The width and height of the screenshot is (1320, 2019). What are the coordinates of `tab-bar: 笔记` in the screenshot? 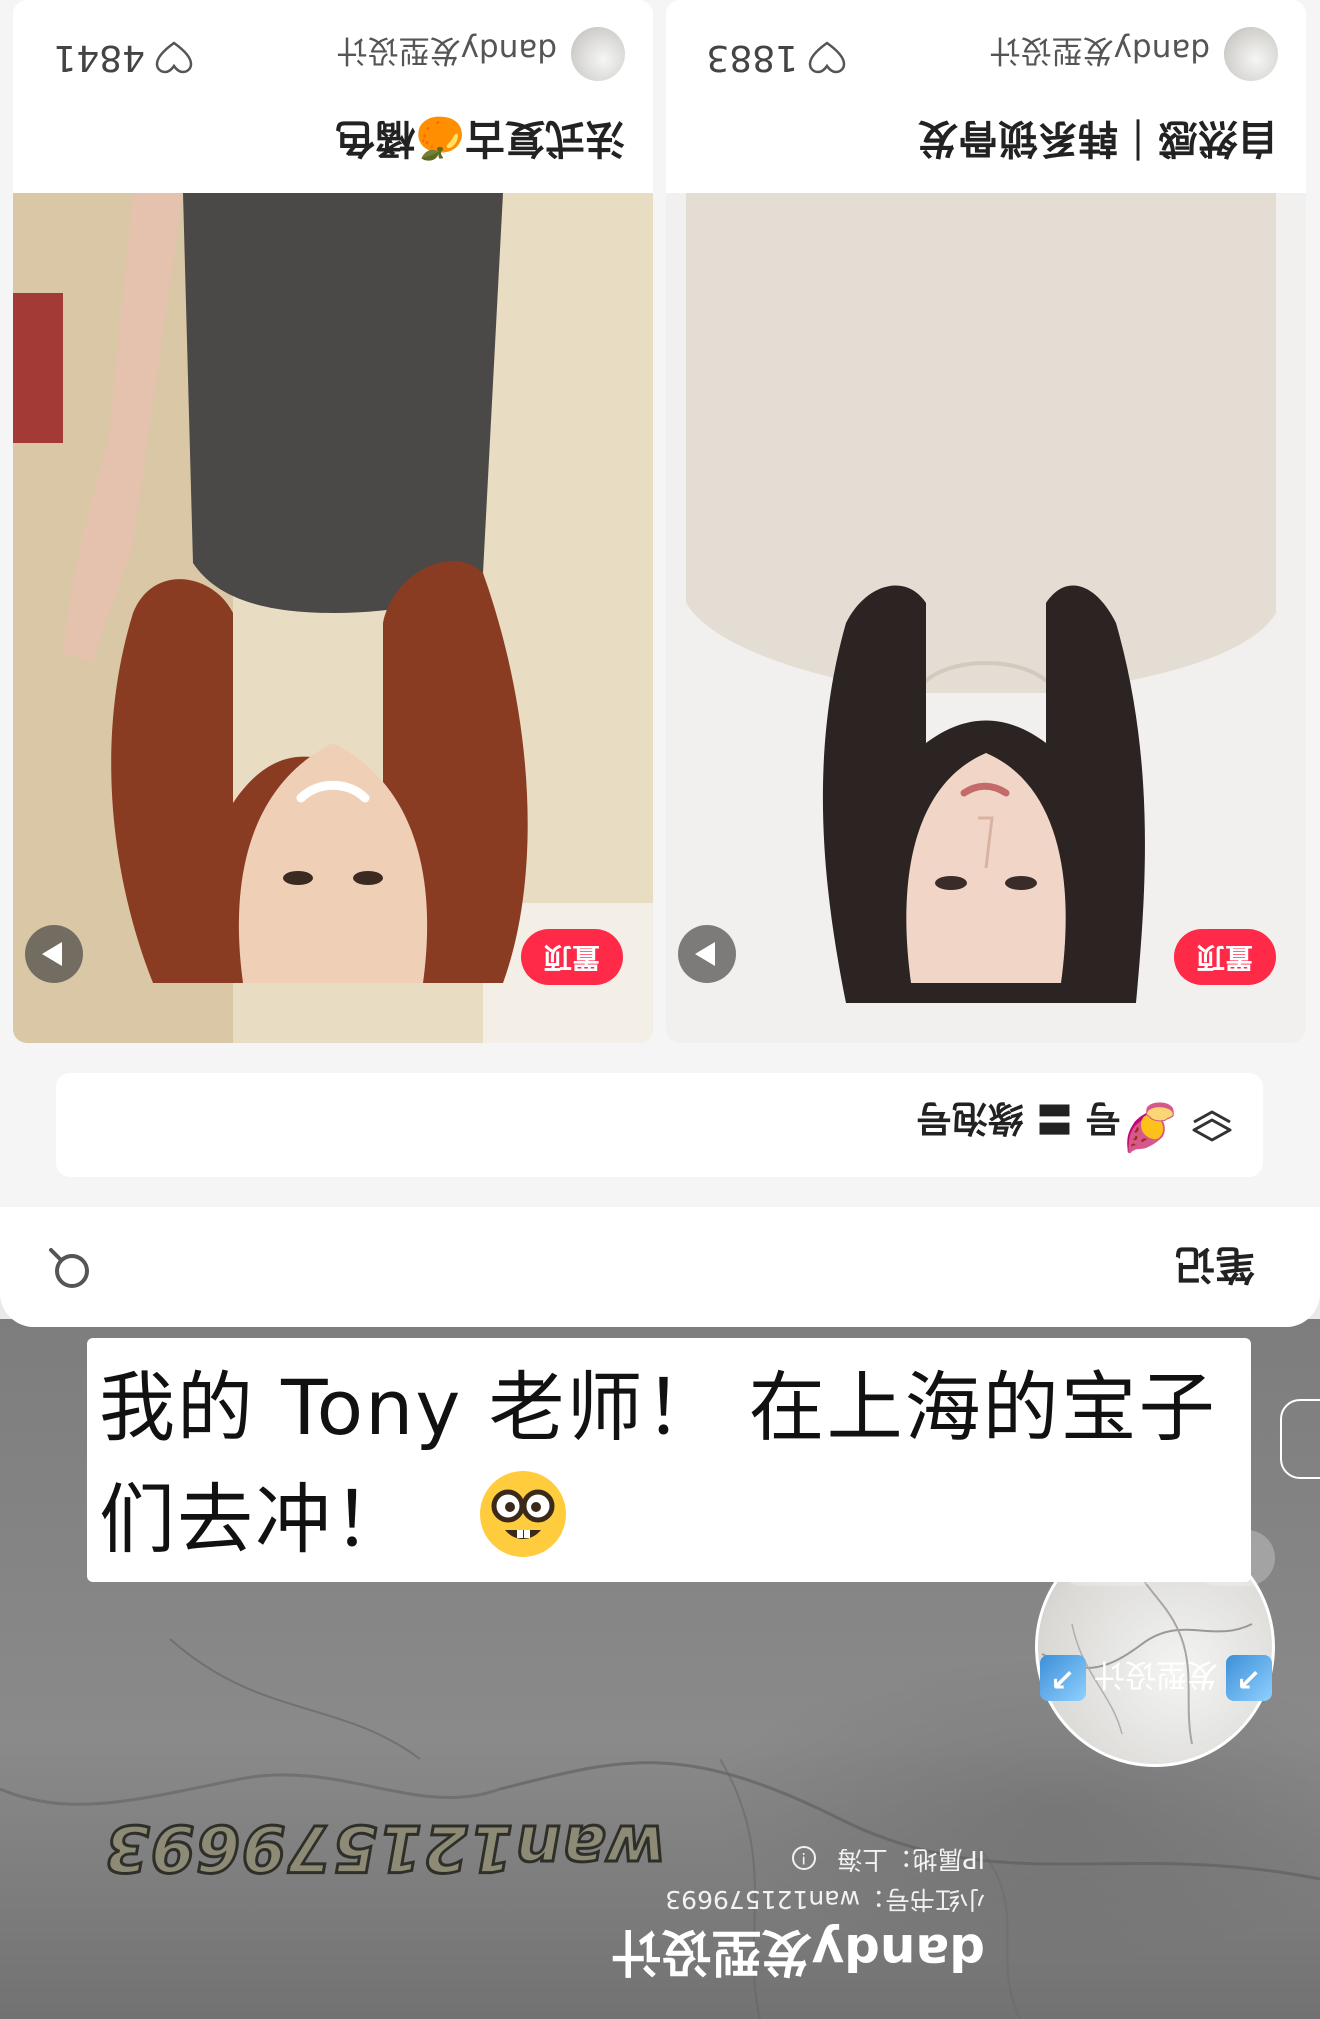 It's located at (660, 1267).